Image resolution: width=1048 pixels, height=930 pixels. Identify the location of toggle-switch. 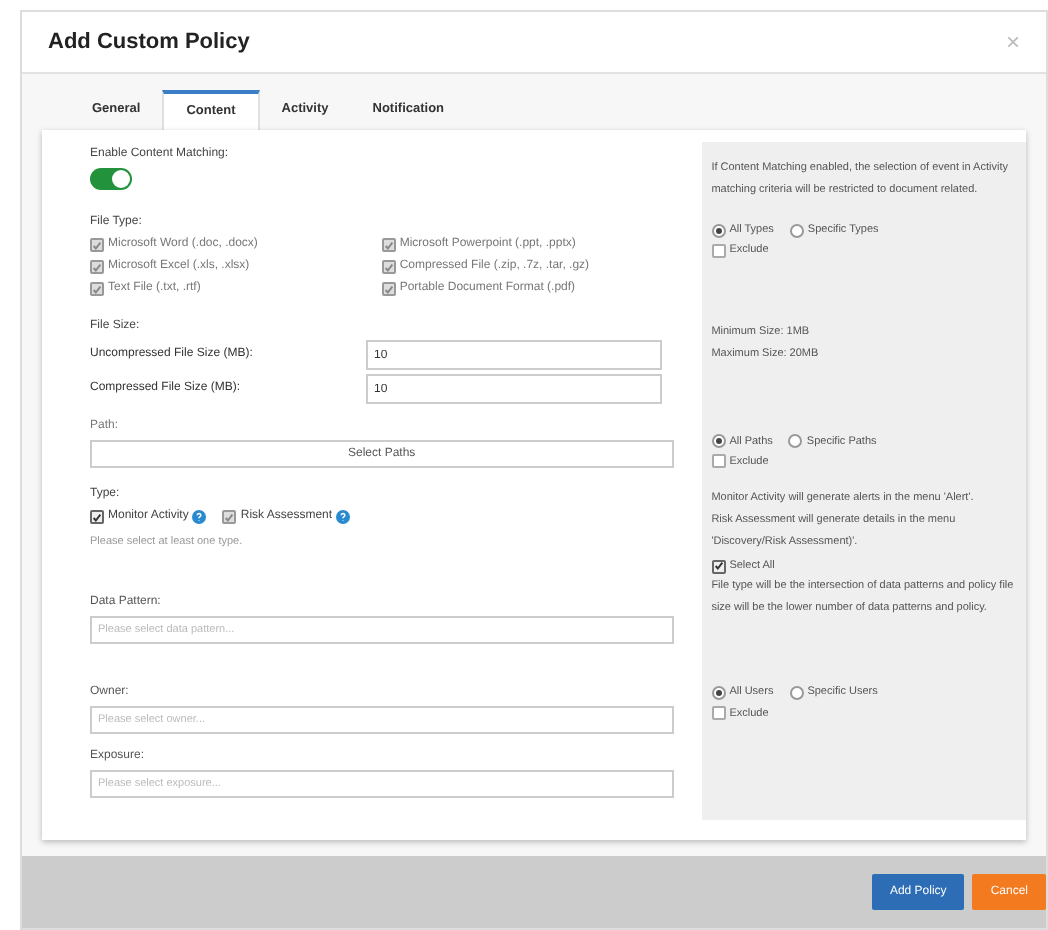
(111, 179).